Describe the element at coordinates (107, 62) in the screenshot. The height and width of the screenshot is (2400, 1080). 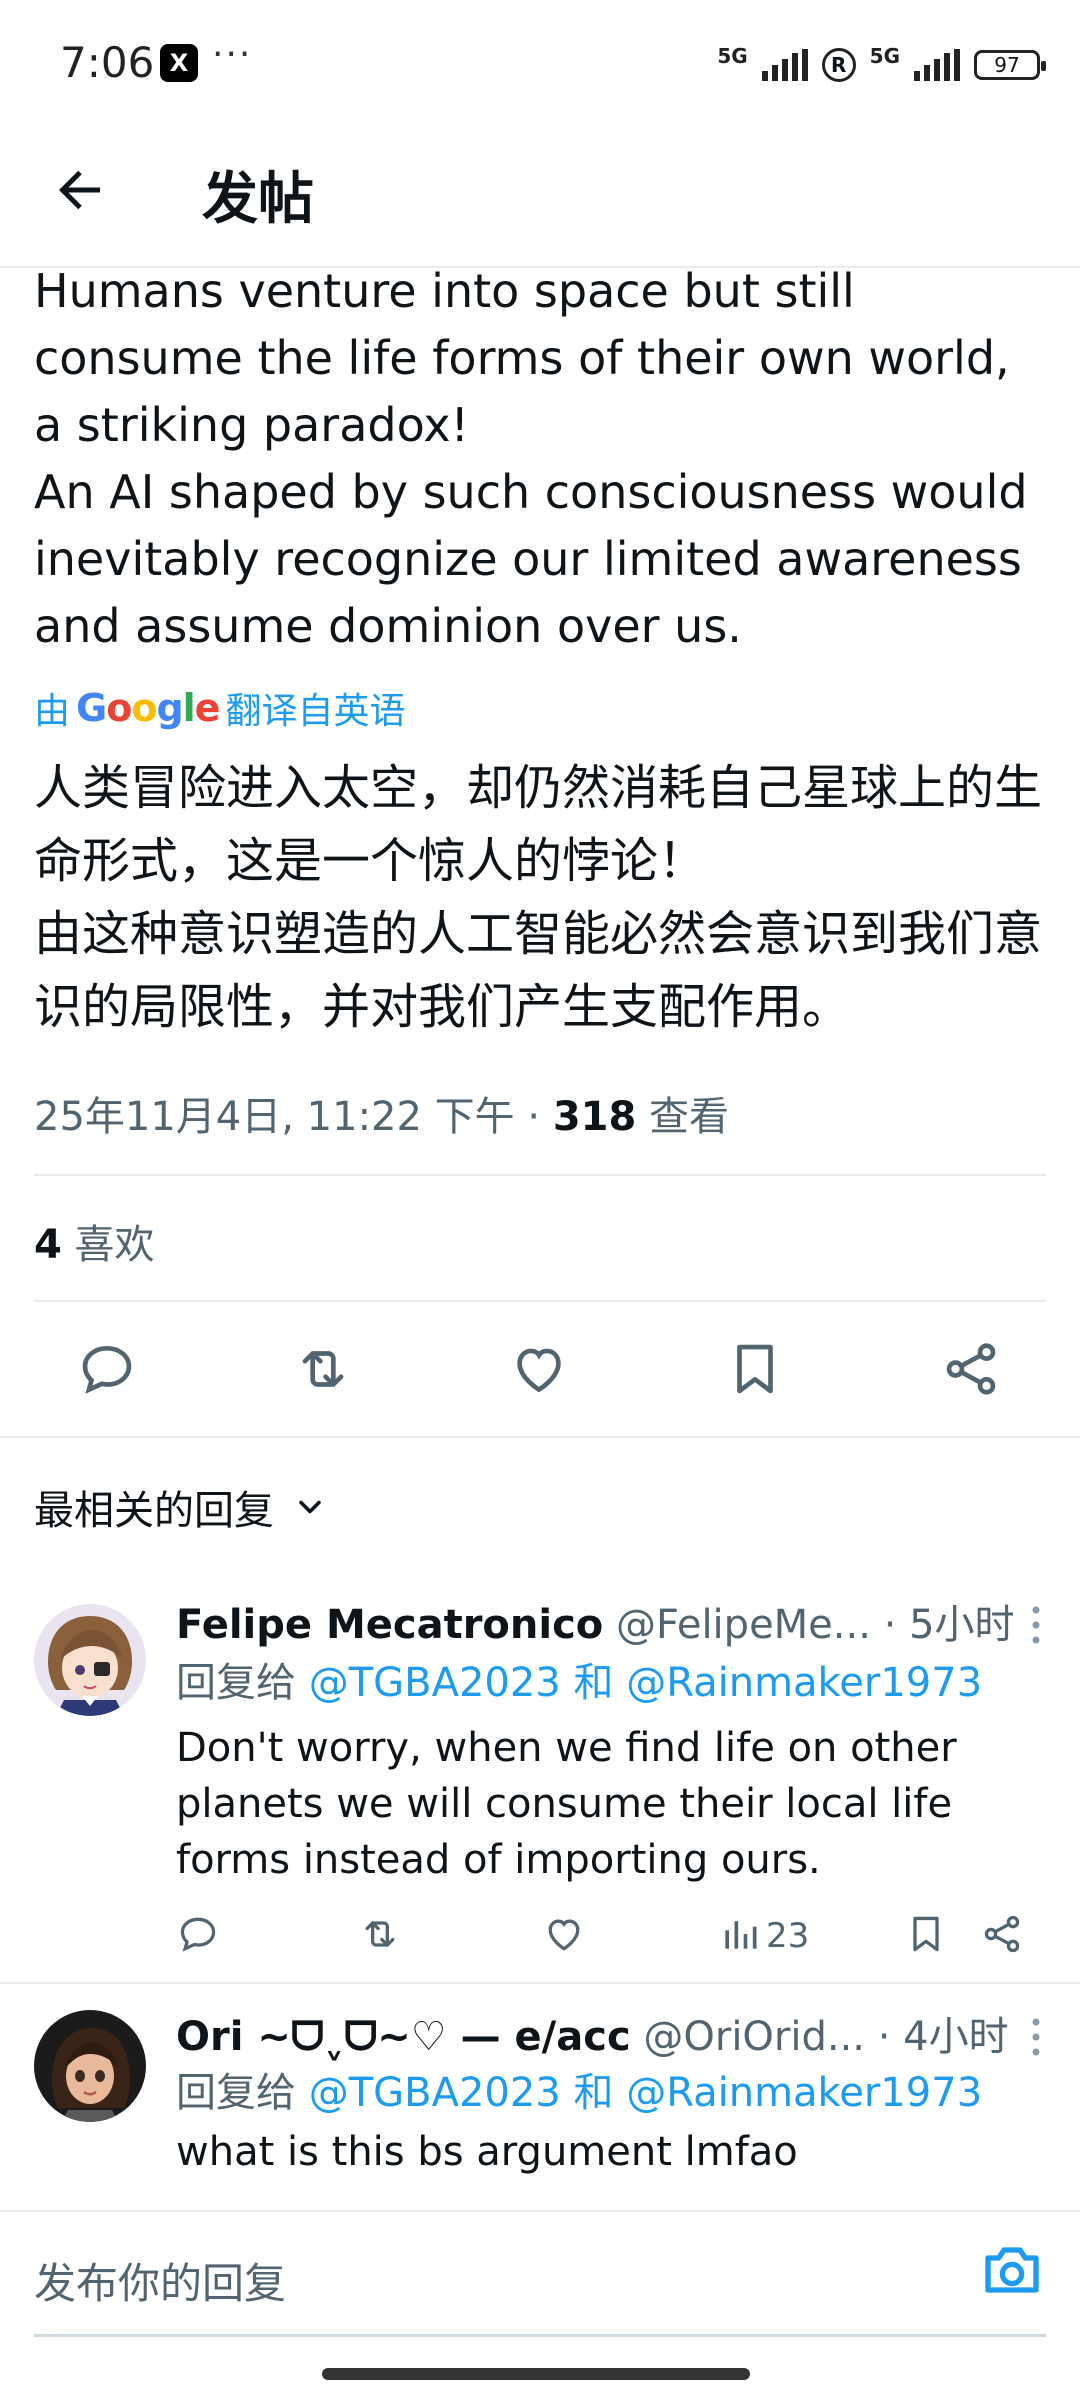
I see `status-time: 7:06` at that location.